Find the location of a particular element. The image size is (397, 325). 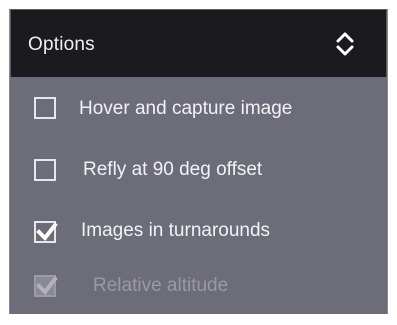

option-label: Refly at 90 deg offset is located at coordinates (173, 169).